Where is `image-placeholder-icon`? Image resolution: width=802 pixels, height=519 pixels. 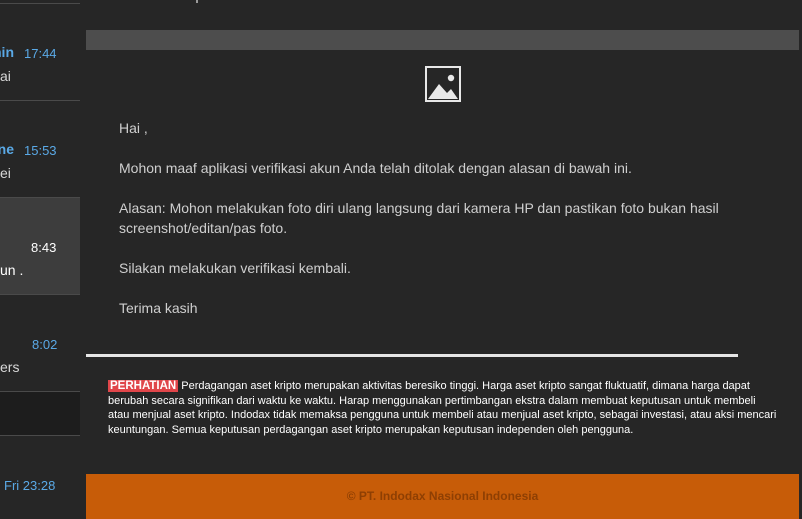
image-placeholder-icon is located at coordinates (443, 84).